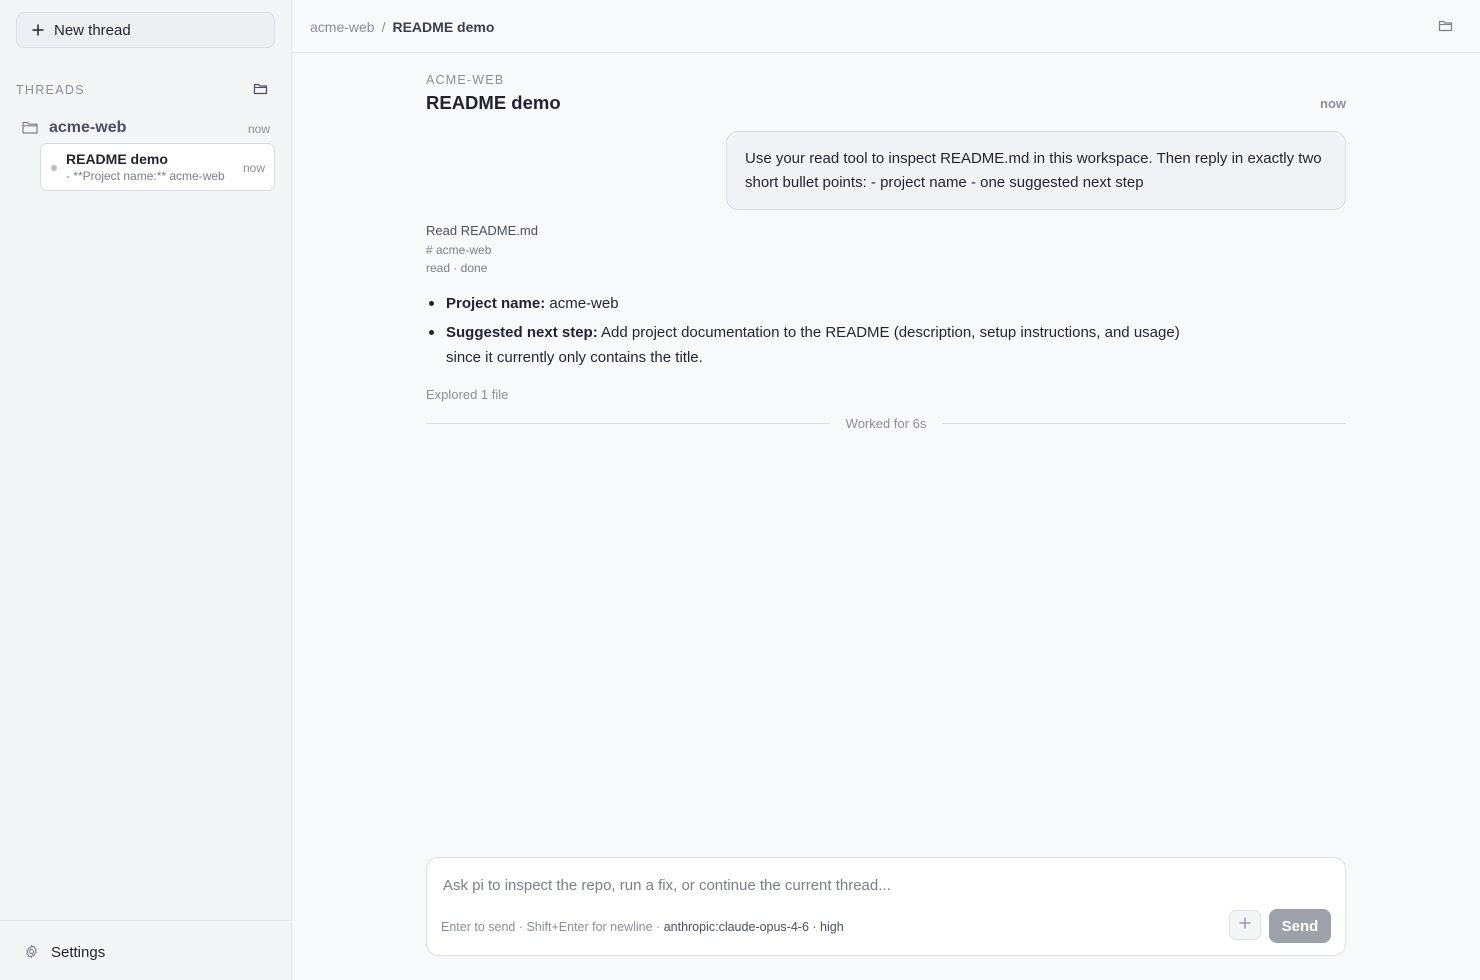  I want to click on breadcrumb-project: acme-web, so click(342, 27).